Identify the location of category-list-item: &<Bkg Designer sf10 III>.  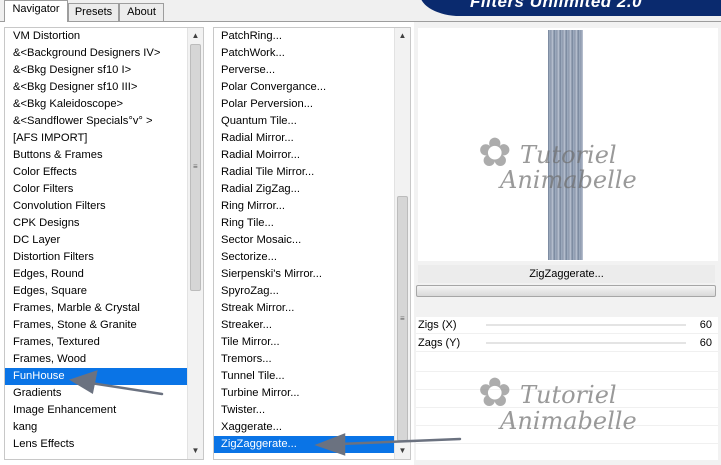
(96, 87).